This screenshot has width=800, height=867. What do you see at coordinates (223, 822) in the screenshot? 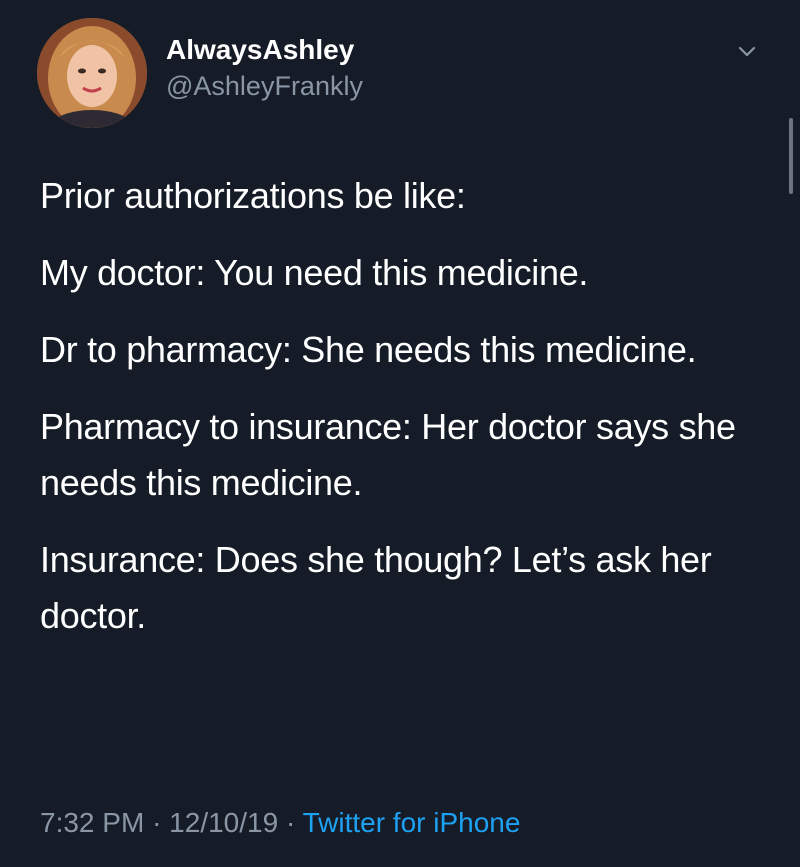
I see `tweet-date: 12/10/19` at bounding box center [223, 822].